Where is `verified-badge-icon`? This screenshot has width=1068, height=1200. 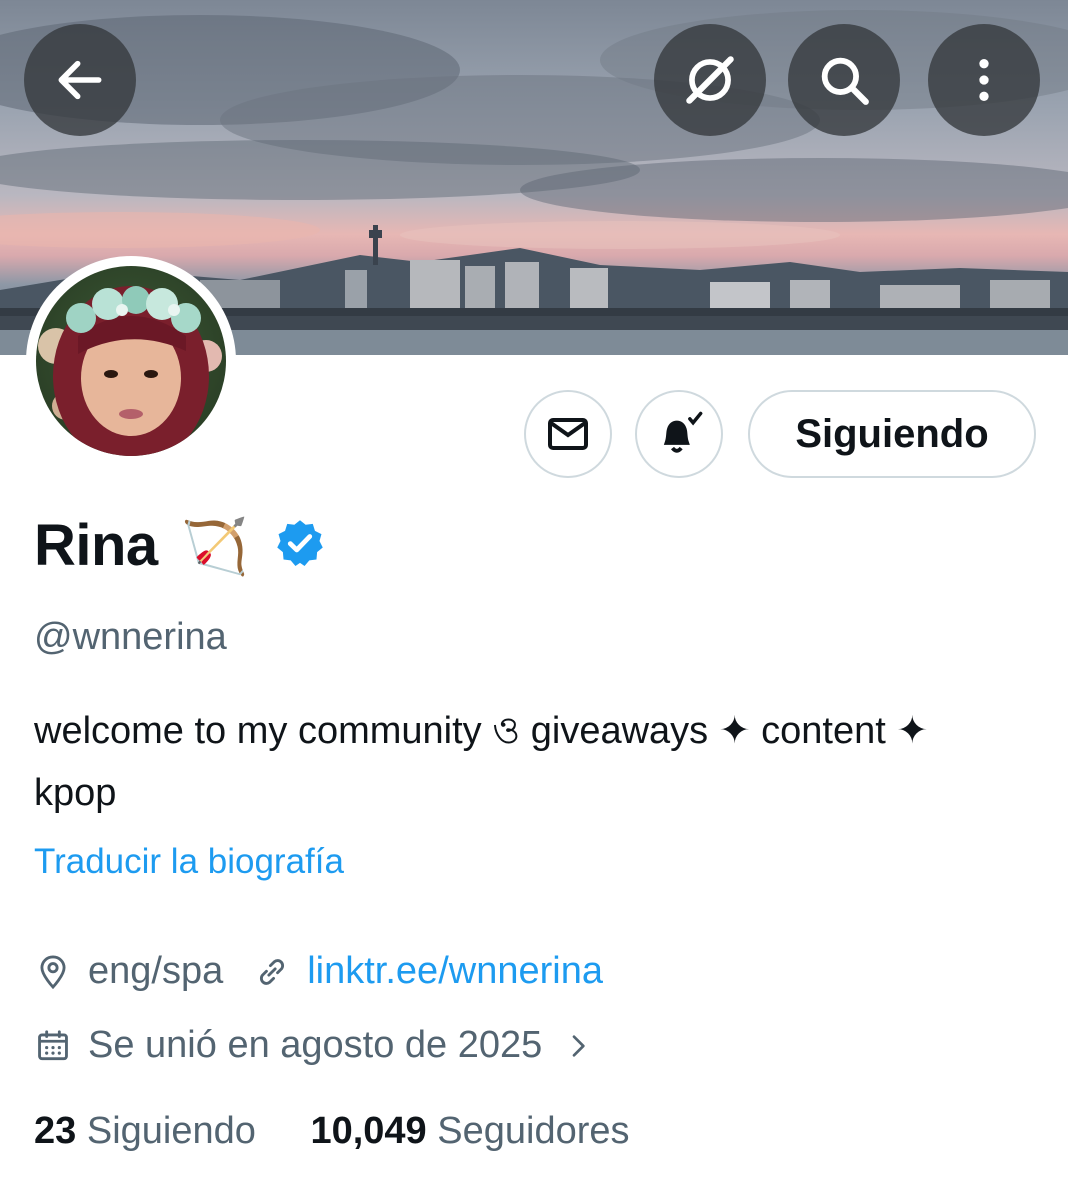 verified-badge-icon is located at coordinates (300, 543).